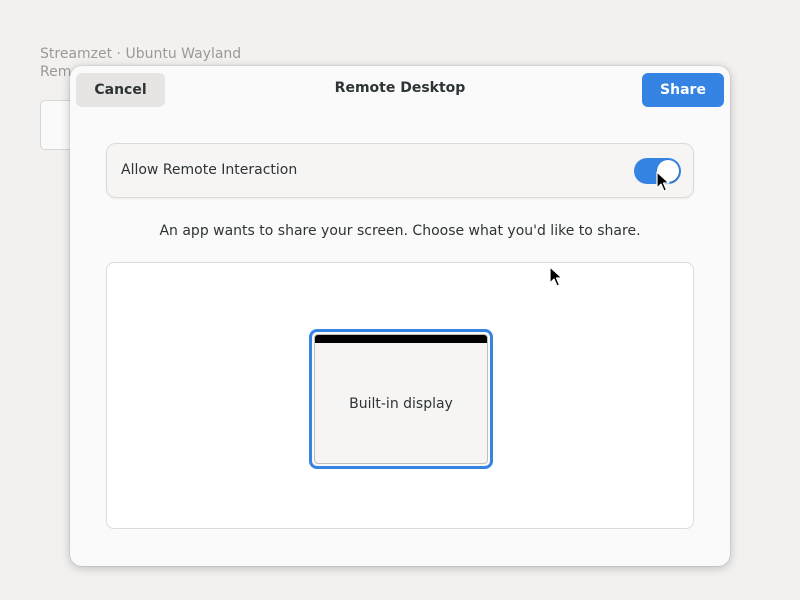 The image size is (800, 600). I want to click on dialog-title: Remote Desktop, so click(400, 88).